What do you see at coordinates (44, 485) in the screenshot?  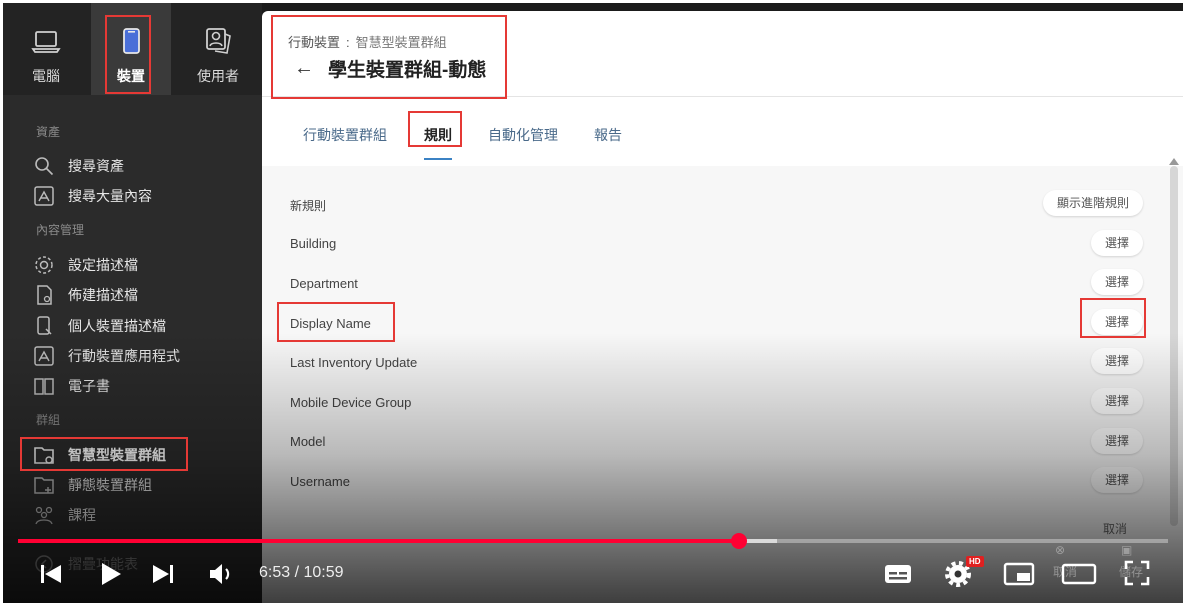 I see `static-folder-icon` at bounding box center [44, 485].